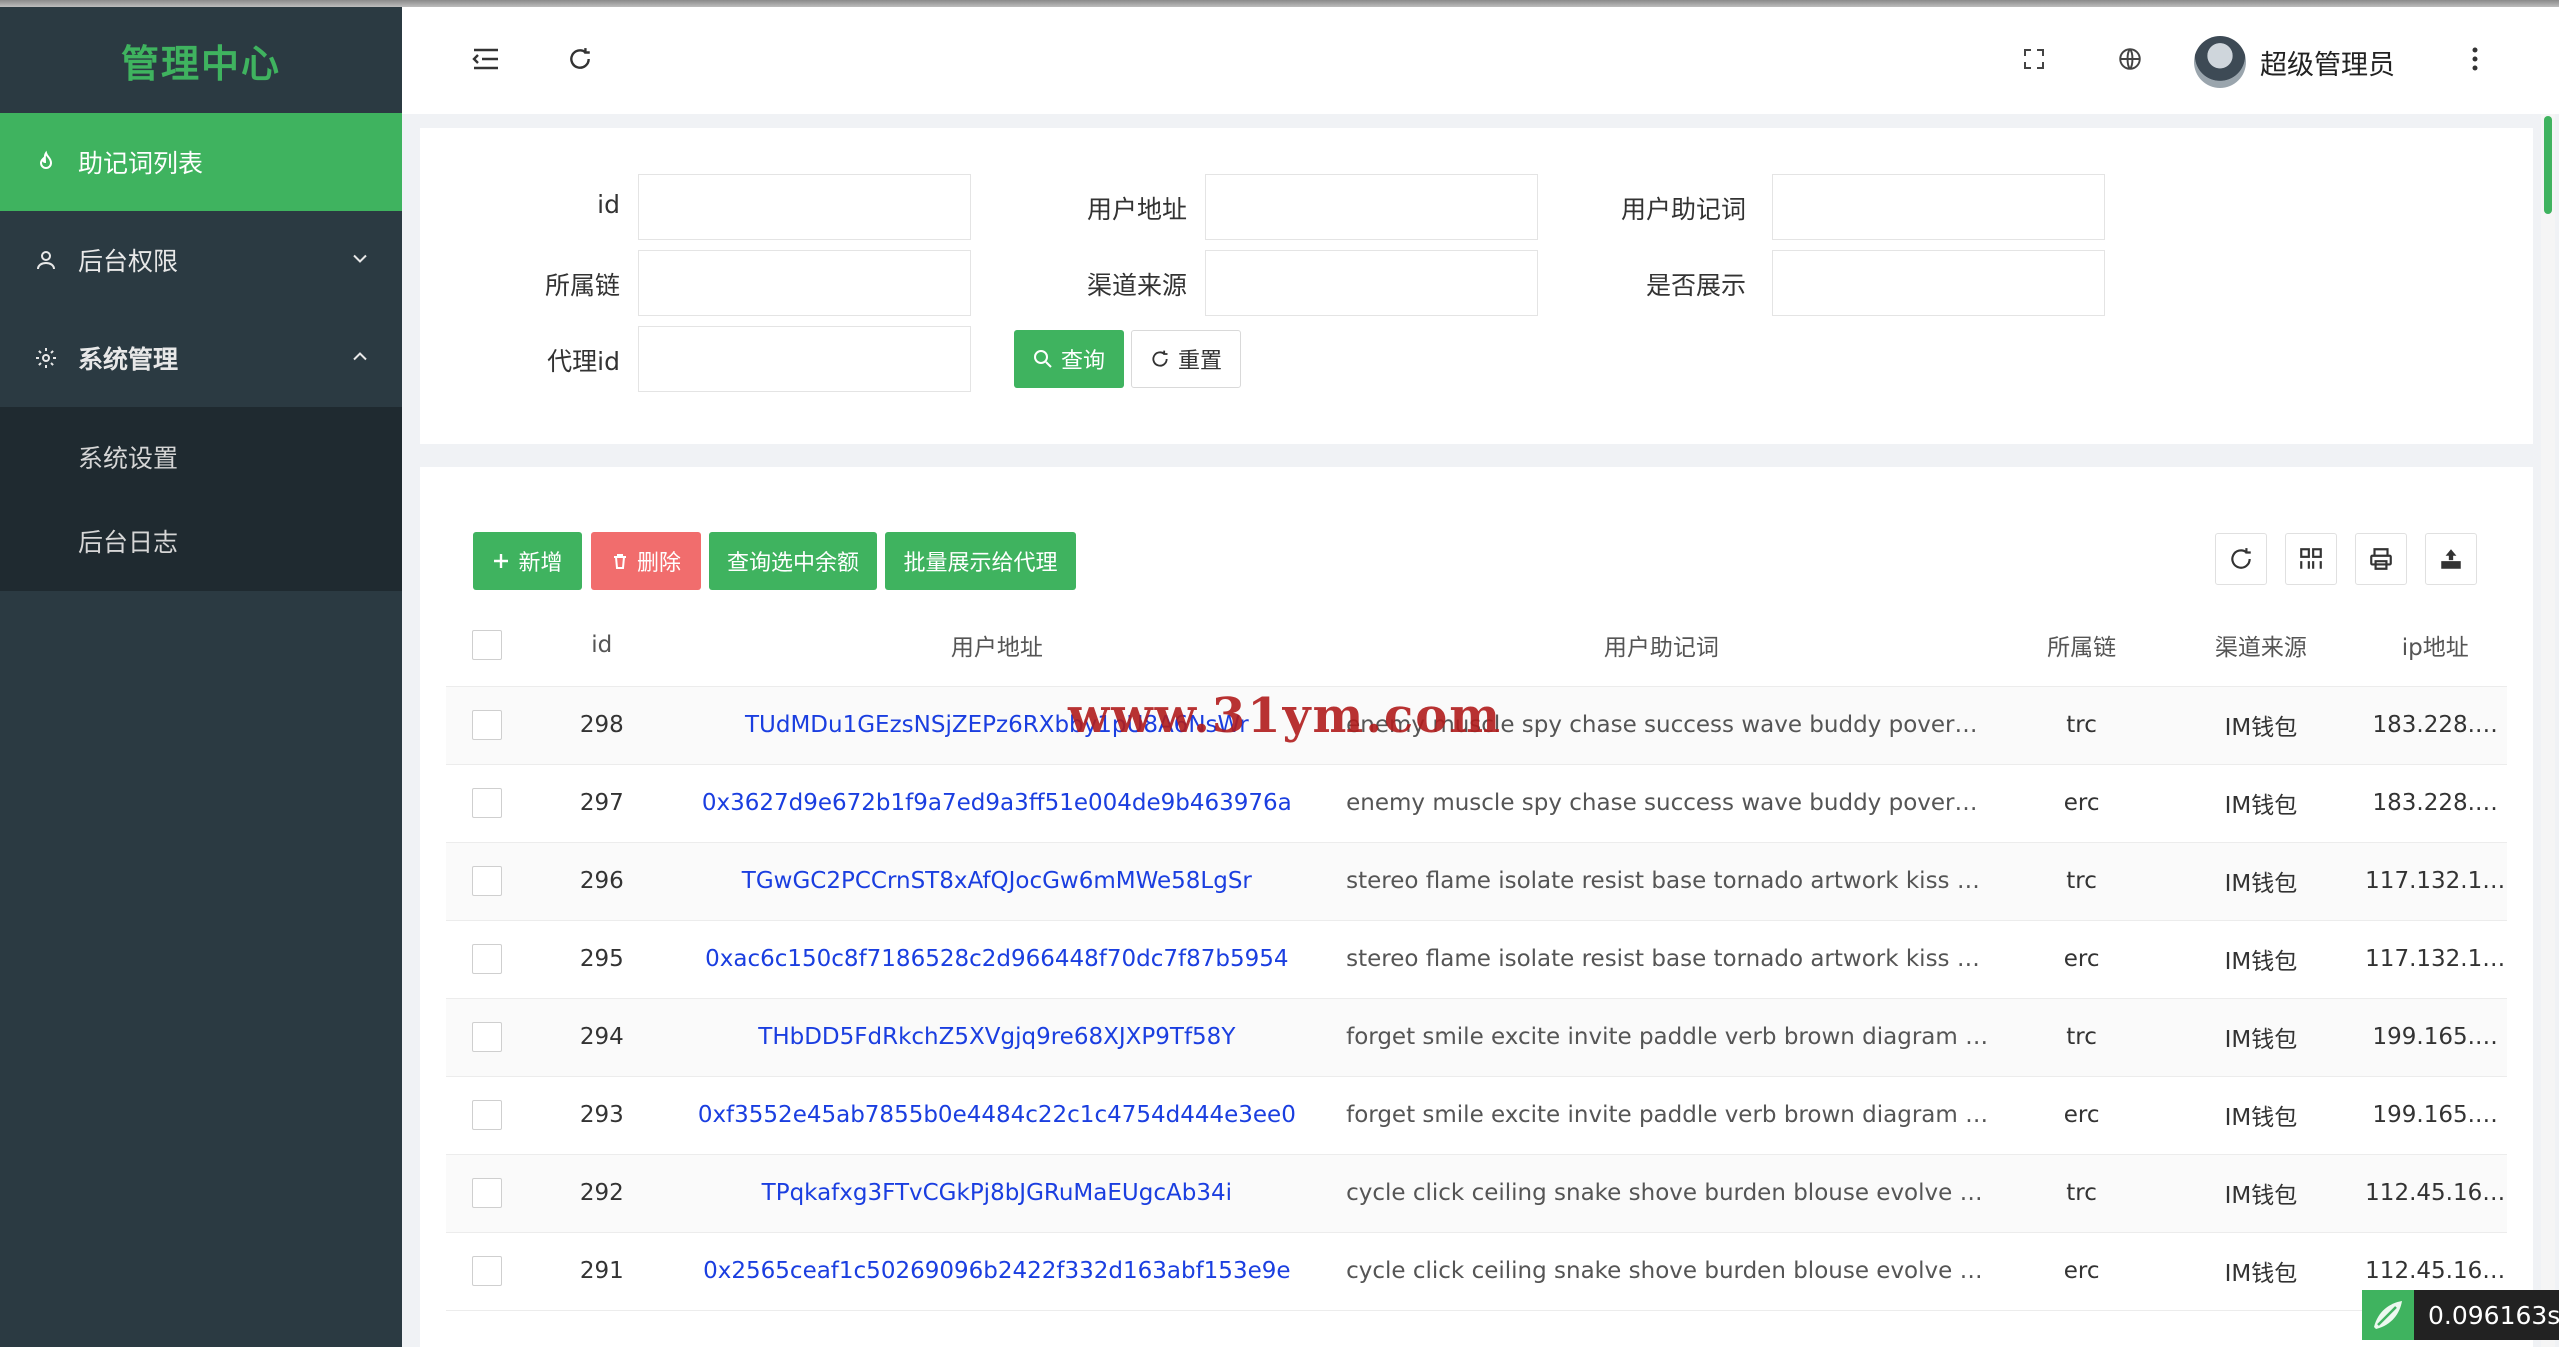 The image size is (2559, 1347). I want to click on is-shown-input, so click(1938, 283).